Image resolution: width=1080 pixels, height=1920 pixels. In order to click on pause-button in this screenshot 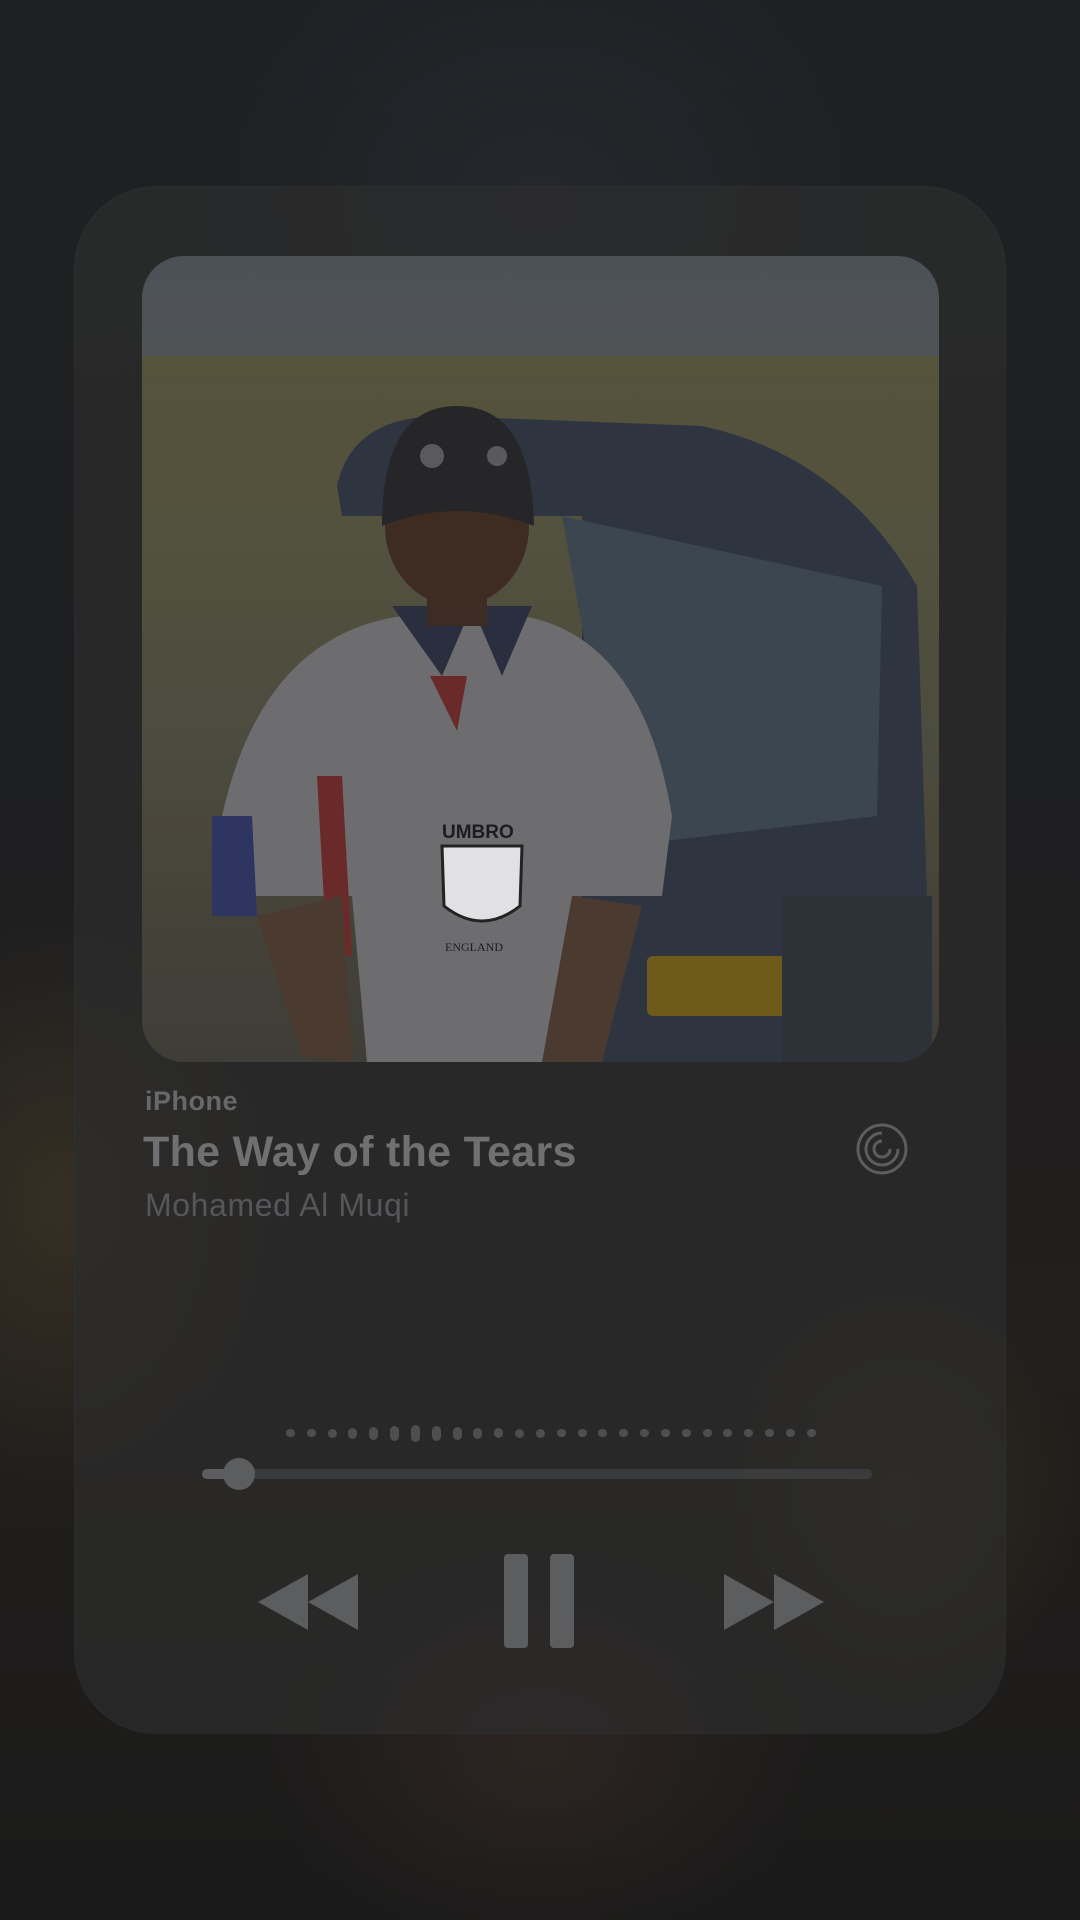, I will do `click(539, 1601)`.